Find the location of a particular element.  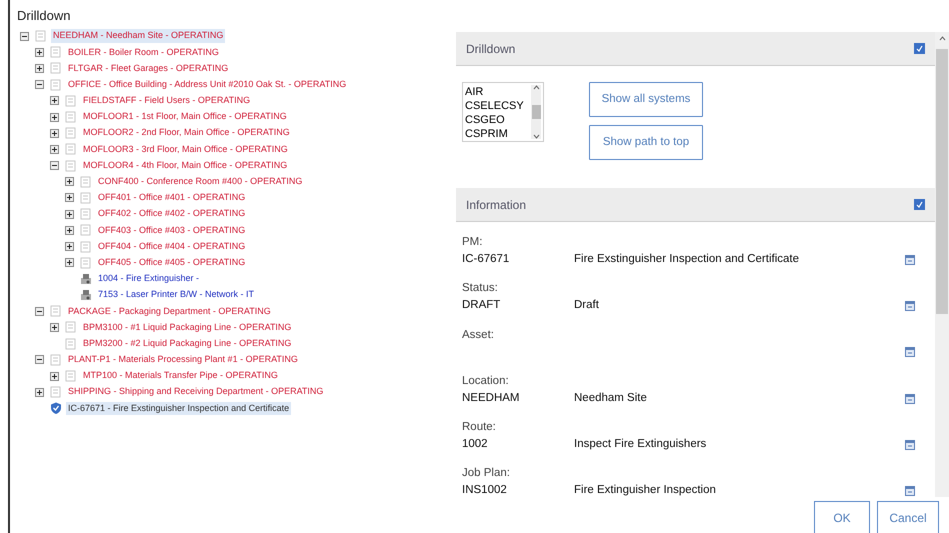

tree-item: CONF400 - Conference Room #400 - OPERATING is located at coordinates (200, 182).